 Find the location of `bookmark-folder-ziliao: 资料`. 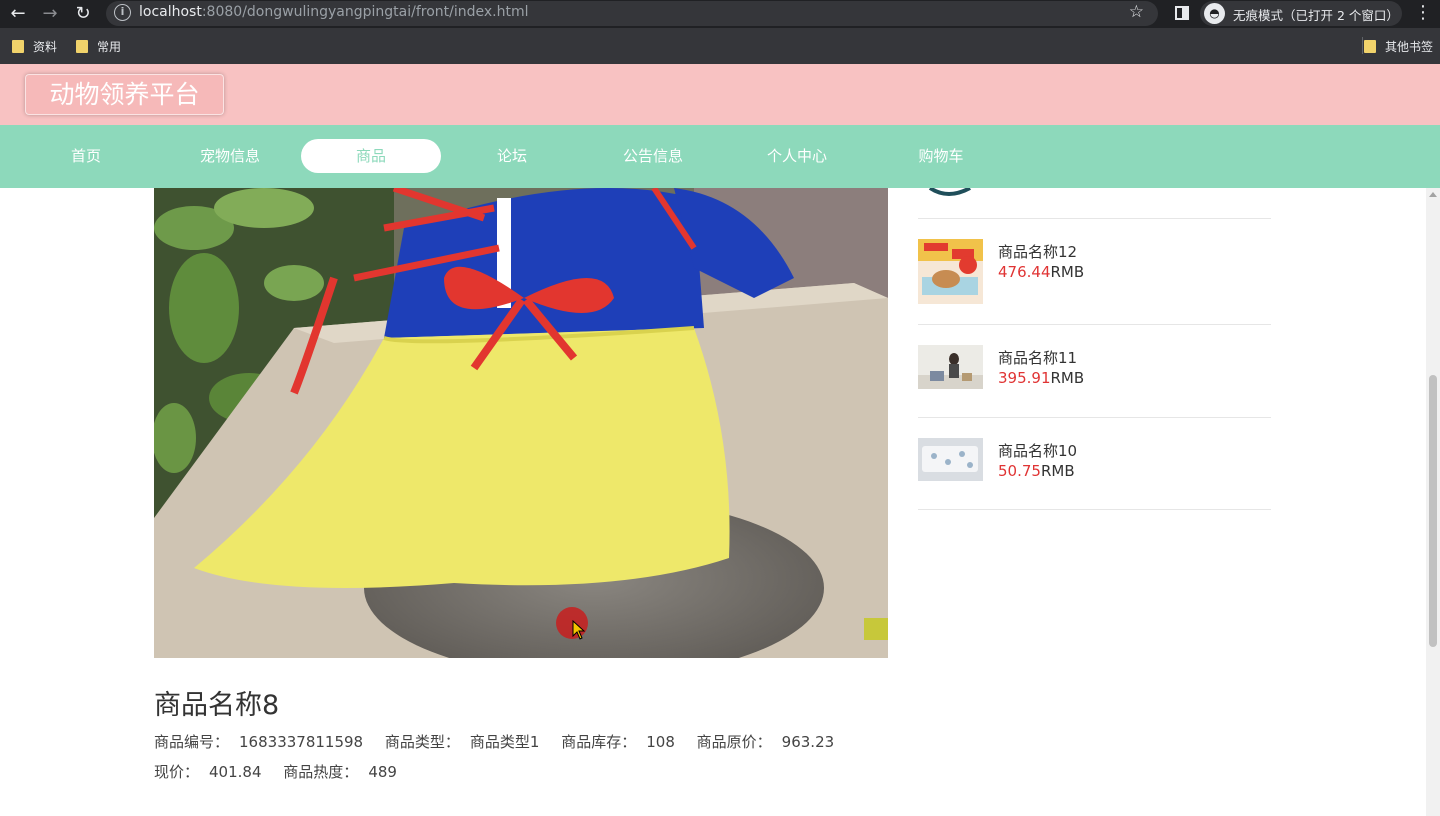

bookmark-folder-ziliao: 资料 is located at coordinates (34, 46).